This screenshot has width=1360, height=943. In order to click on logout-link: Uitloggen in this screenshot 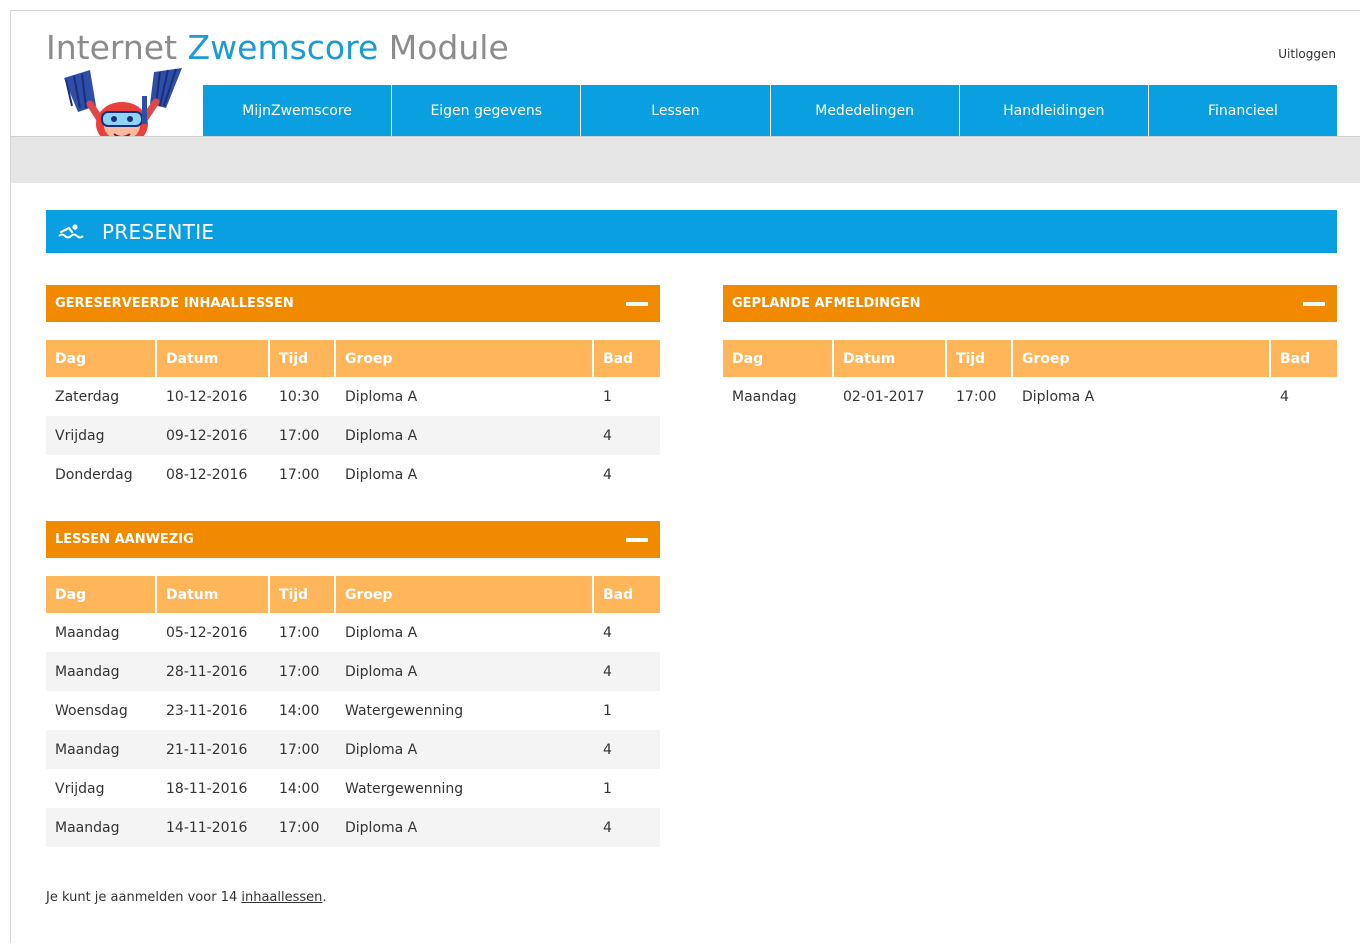, I will do `click(1307, 54)`.